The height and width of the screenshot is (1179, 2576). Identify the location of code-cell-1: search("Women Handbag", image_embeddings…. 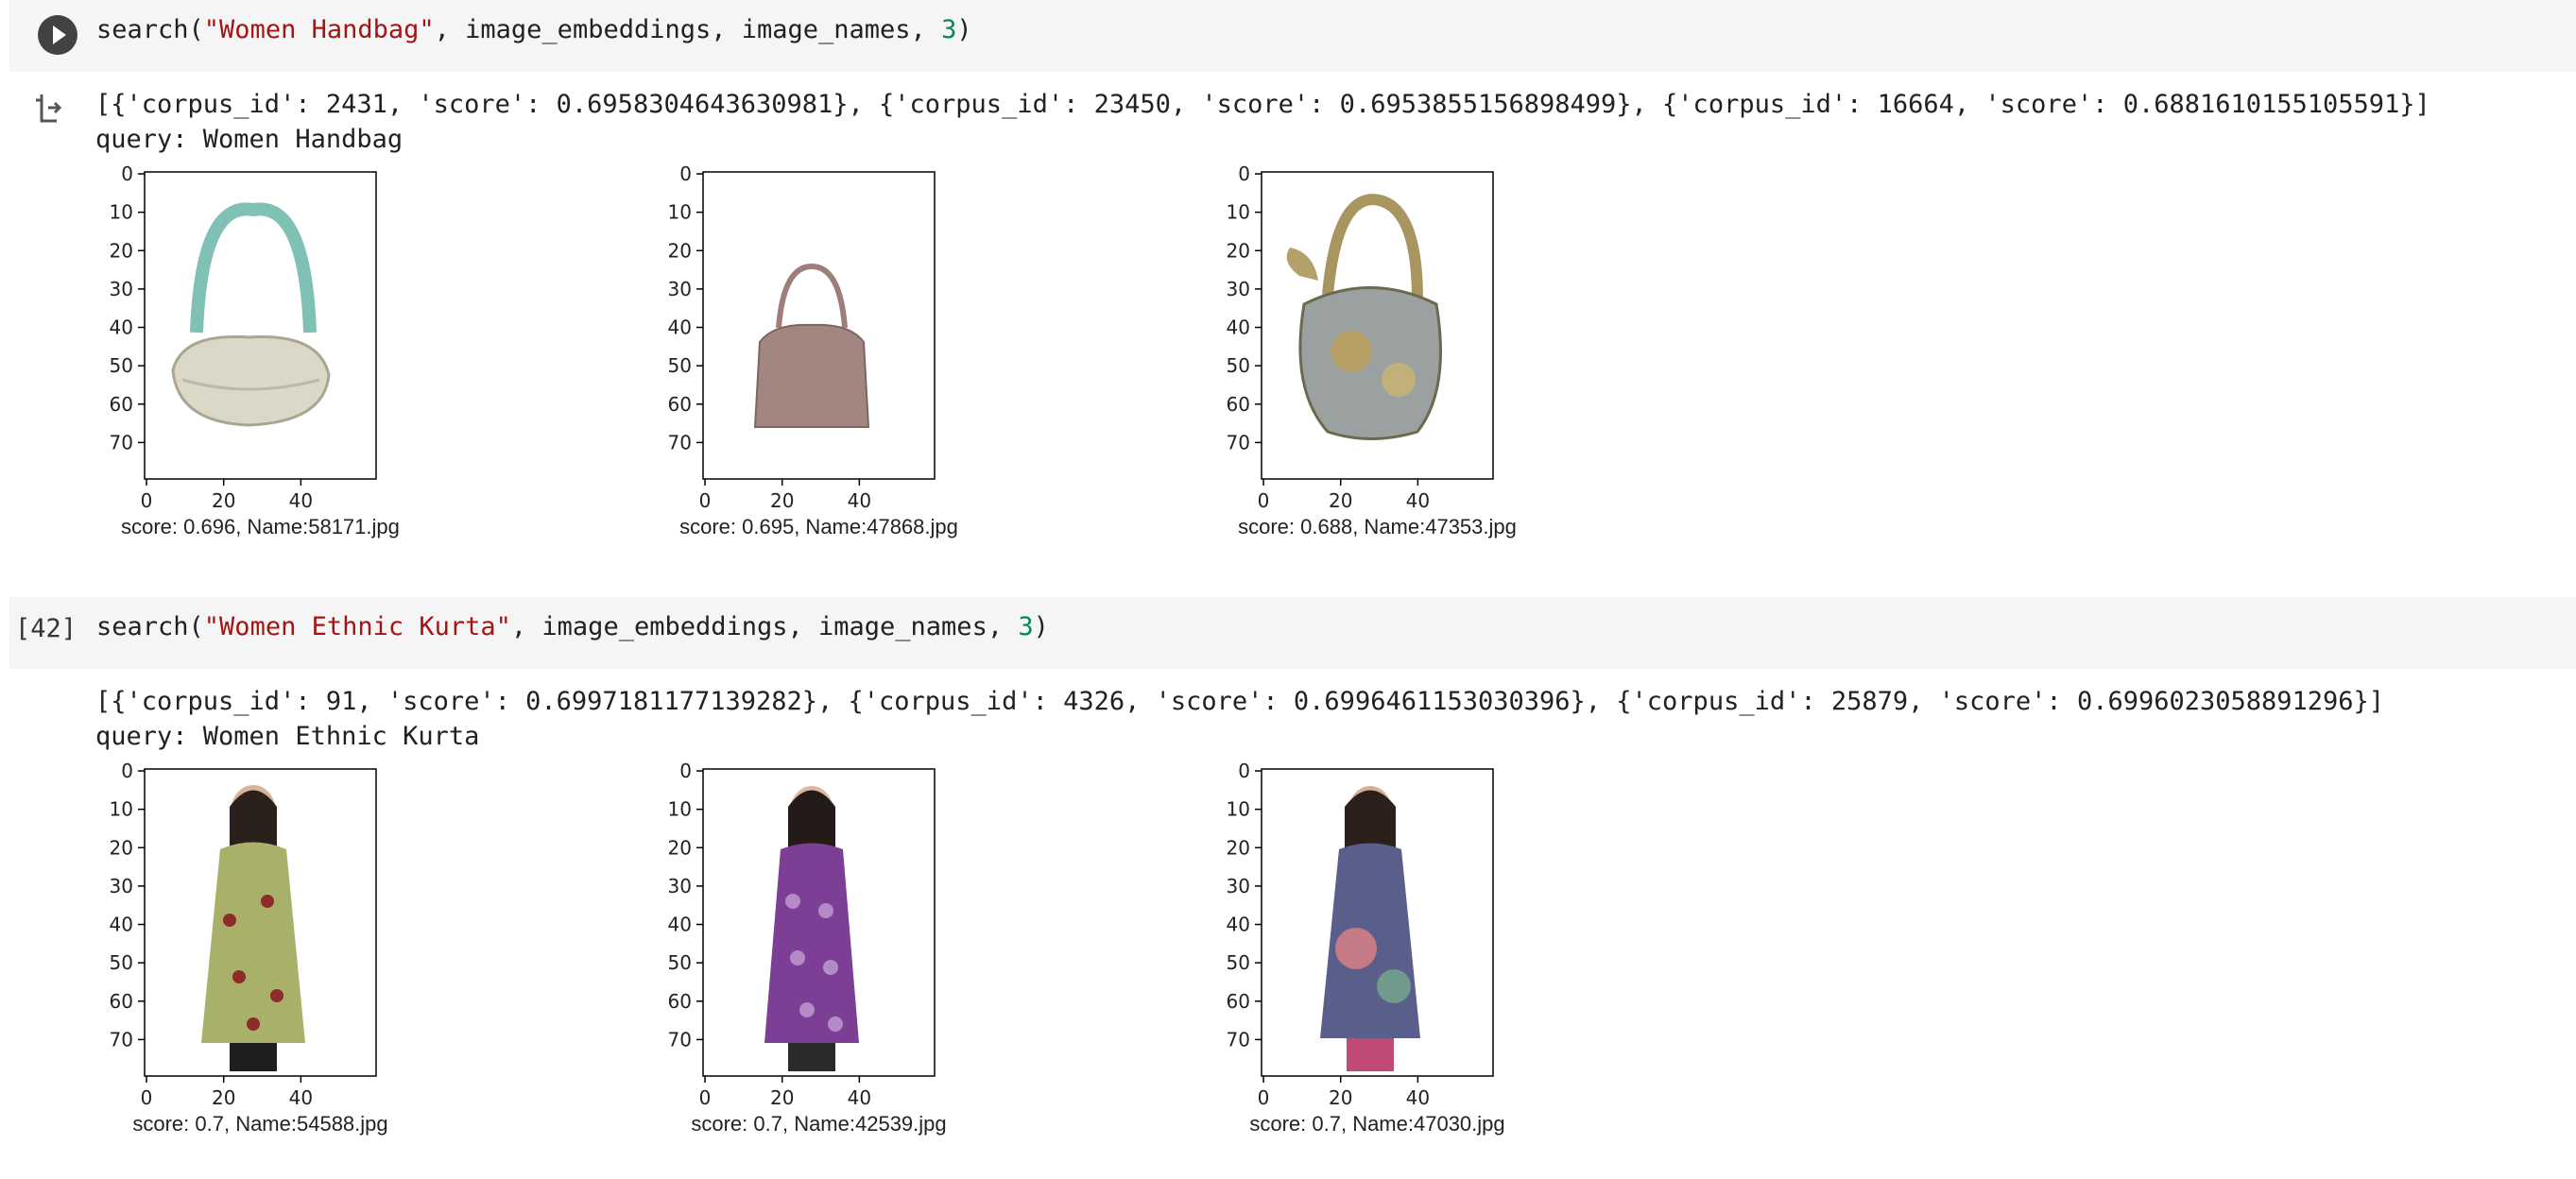
(1292, 36).